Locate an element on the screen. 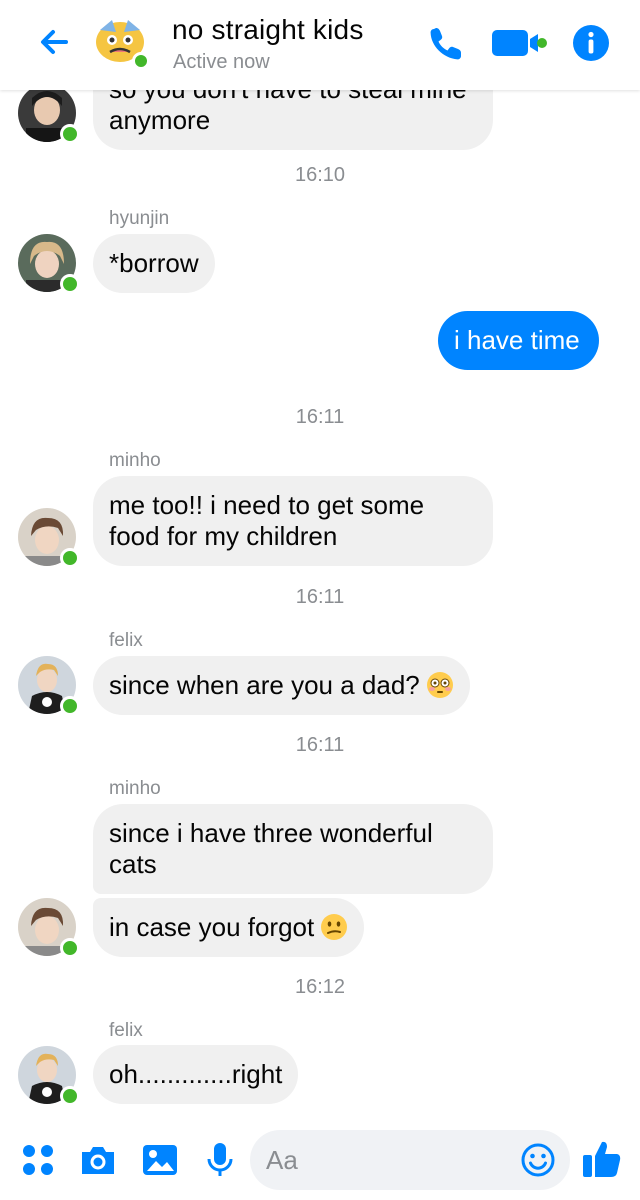 This screenshot has height=1200, width=640. phone-icon is located at coordinates (446, 43).